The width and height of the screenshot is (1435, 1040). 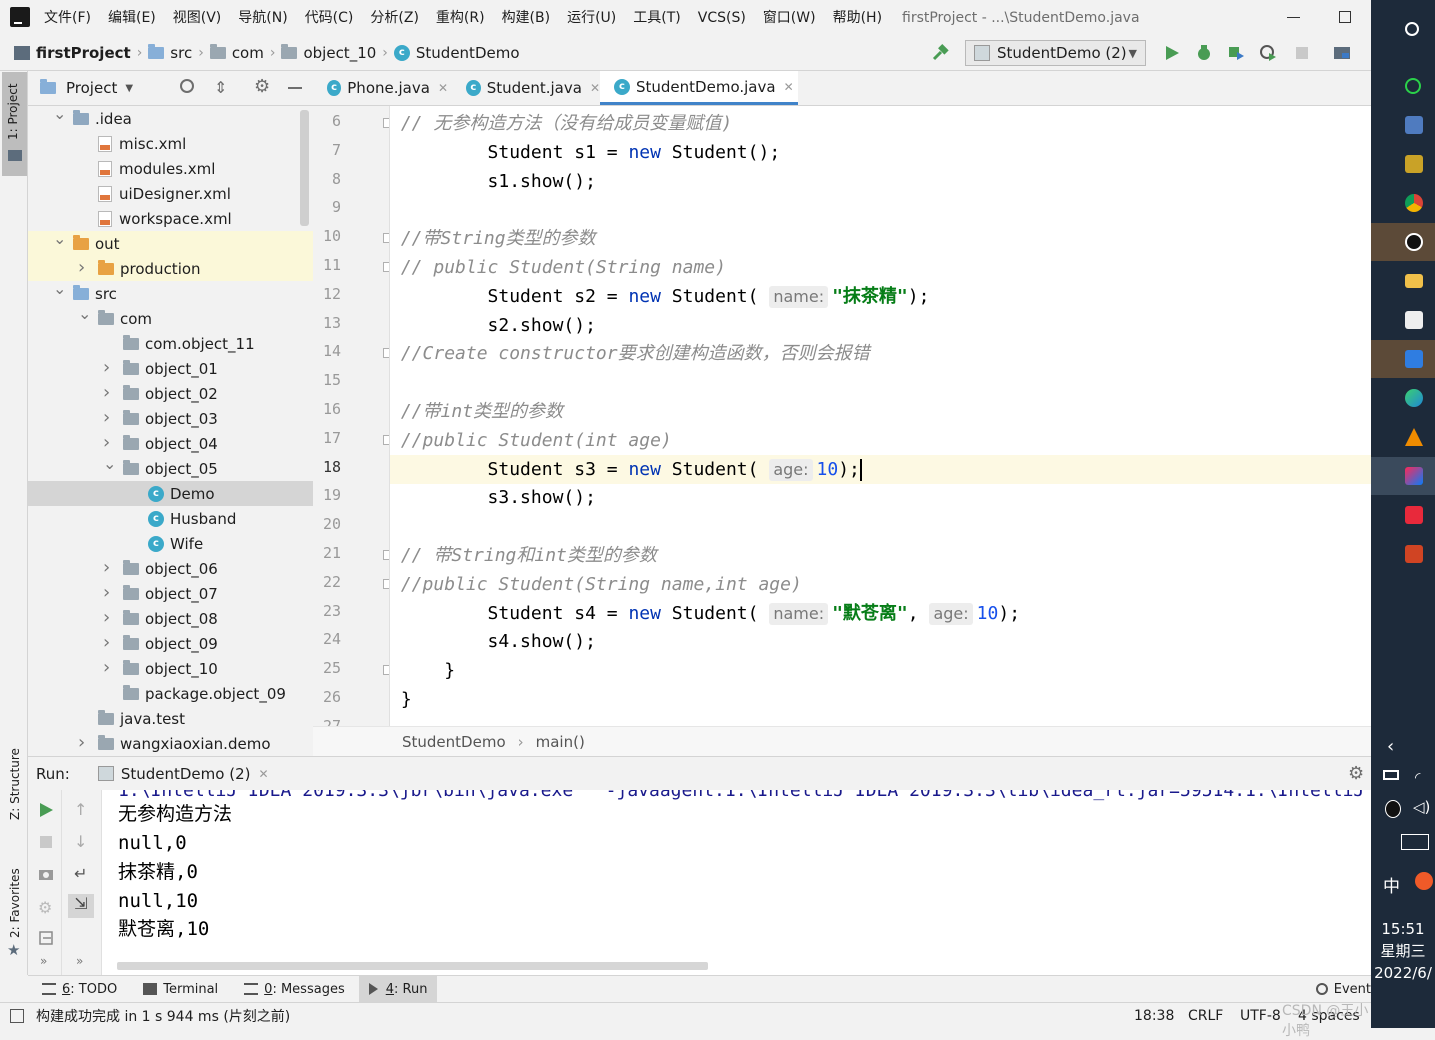 I want to click on tree-item: › object_10, so click(x=170, y=668).